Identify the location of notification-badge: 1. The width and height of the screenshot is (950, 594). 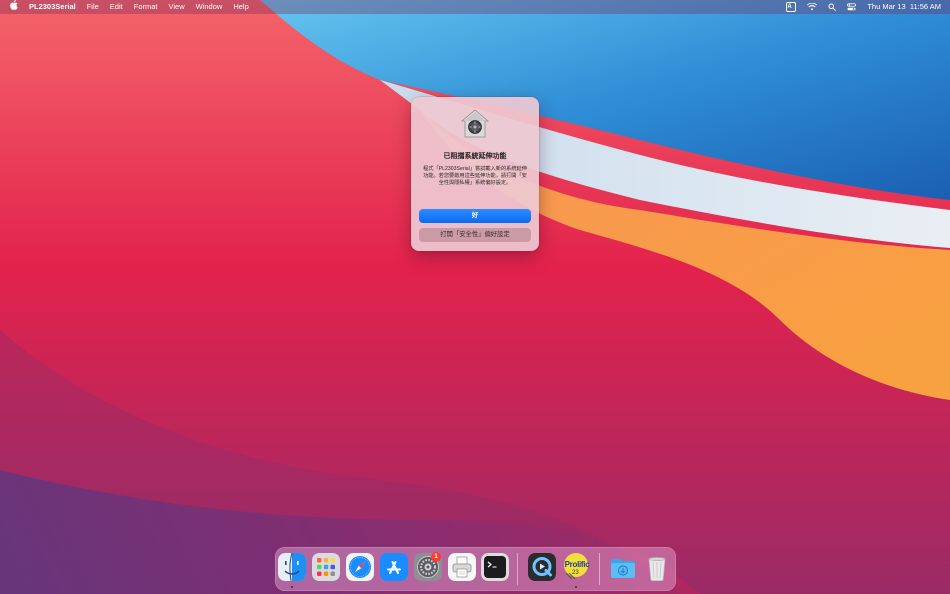
(436, 557).